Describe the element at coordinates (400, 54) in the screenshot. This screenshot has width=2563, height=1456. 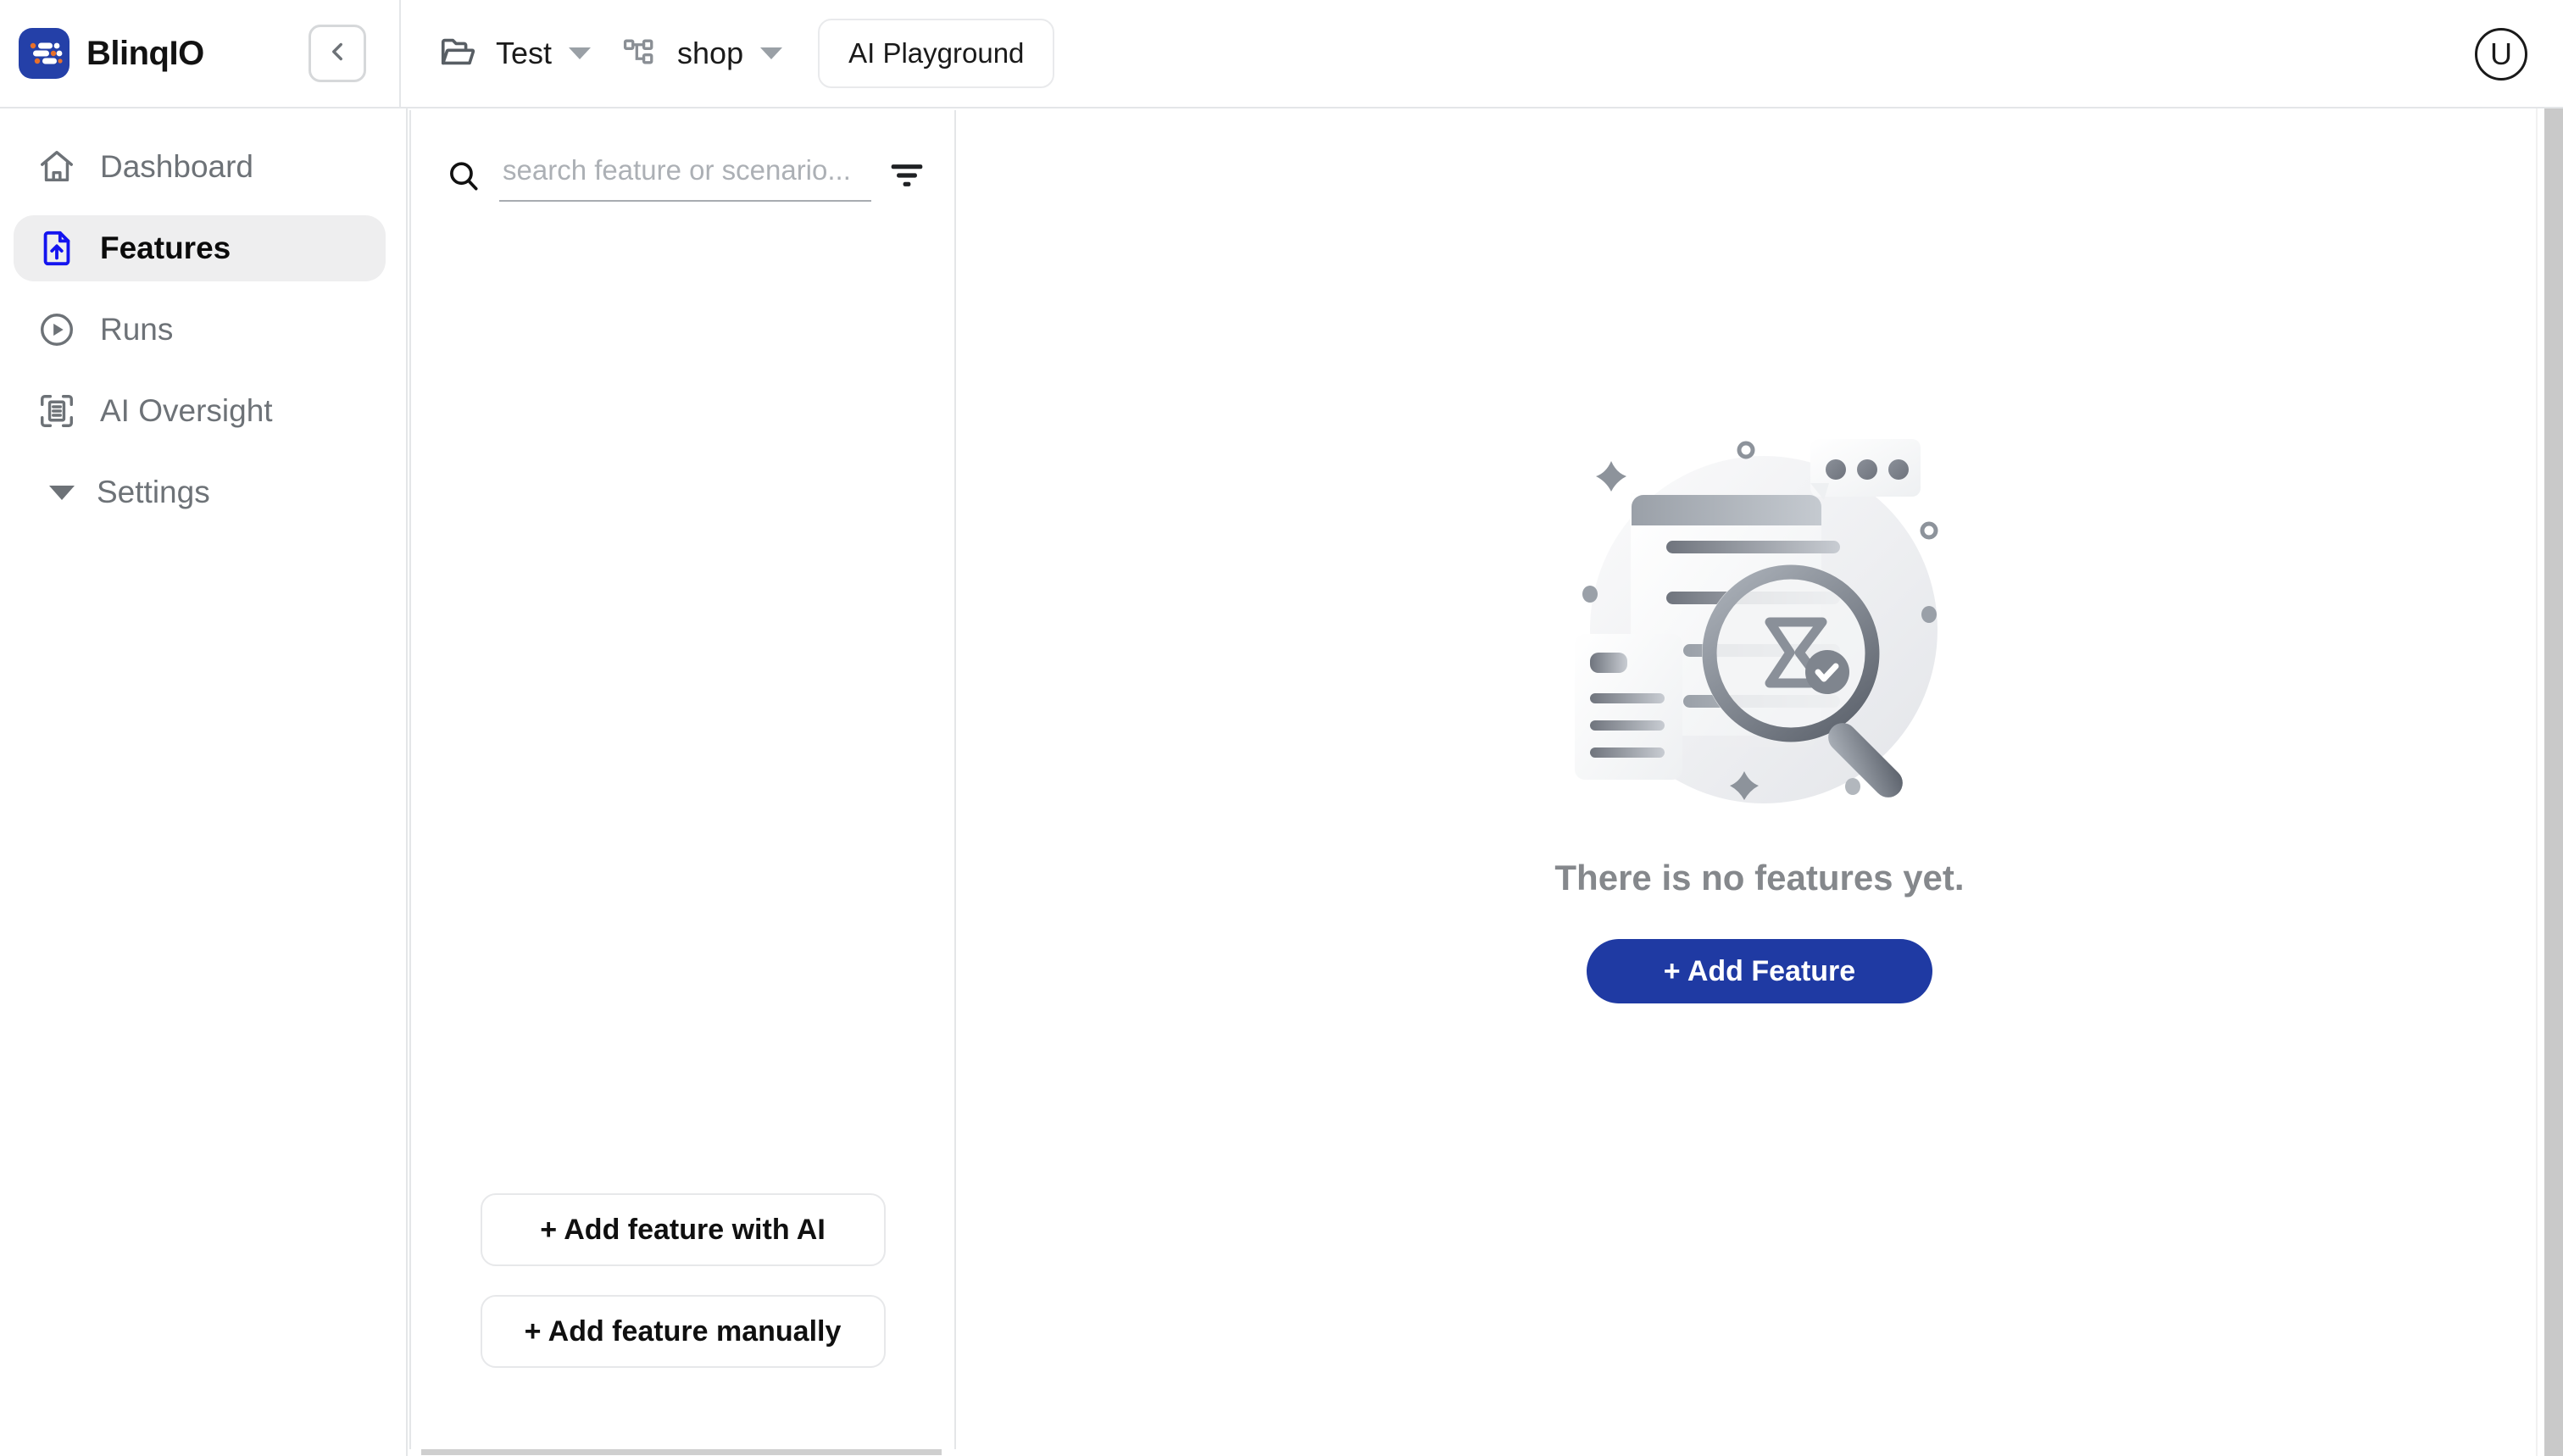
I see `header-divider` at that location.